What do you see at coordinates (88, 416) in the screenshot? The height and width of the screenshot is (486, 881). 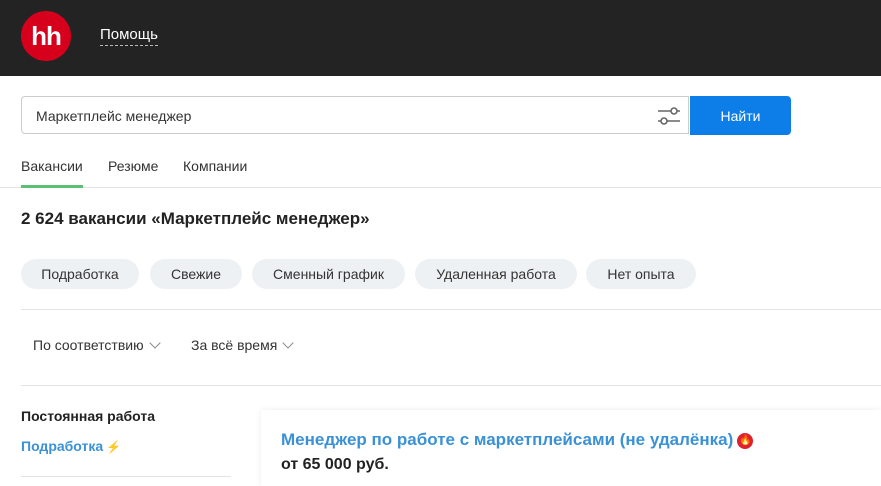 I see `sidebar-heading: Постоянная работа` at bounding box center [88, 416].